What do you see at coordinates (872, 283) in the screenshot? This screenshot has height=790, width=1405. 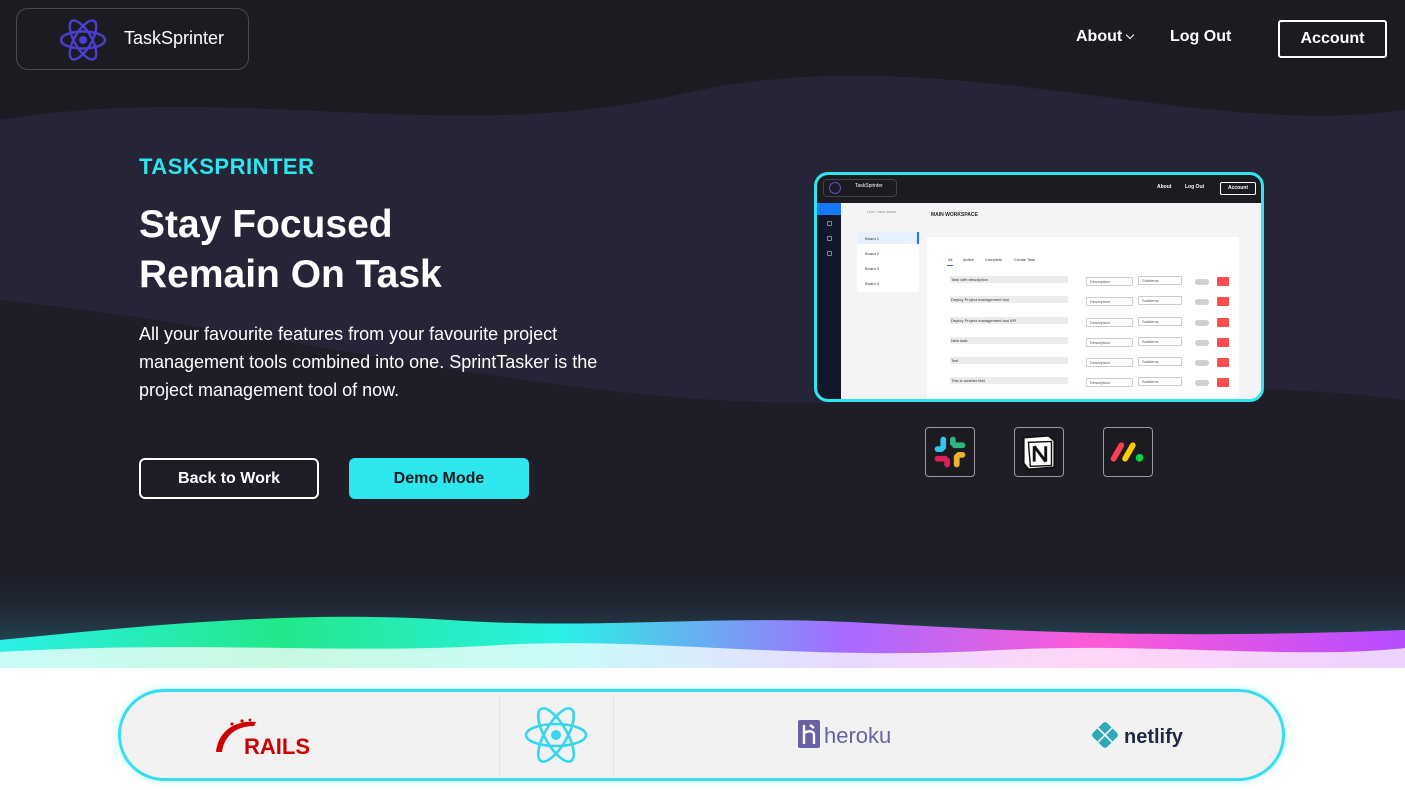 I see `preview-board: Board 4` at bounding box center [872, 283].